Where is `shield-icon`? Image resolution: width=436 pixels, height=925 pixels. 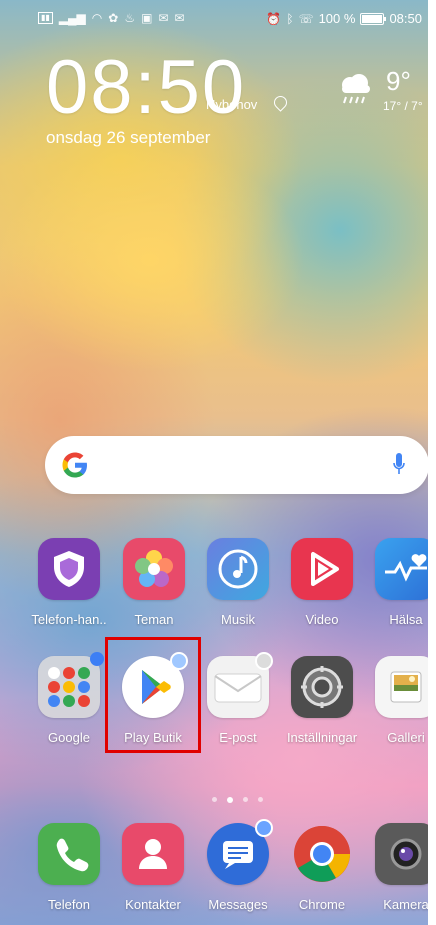
shield-icon is located at coordinates (69, 569).